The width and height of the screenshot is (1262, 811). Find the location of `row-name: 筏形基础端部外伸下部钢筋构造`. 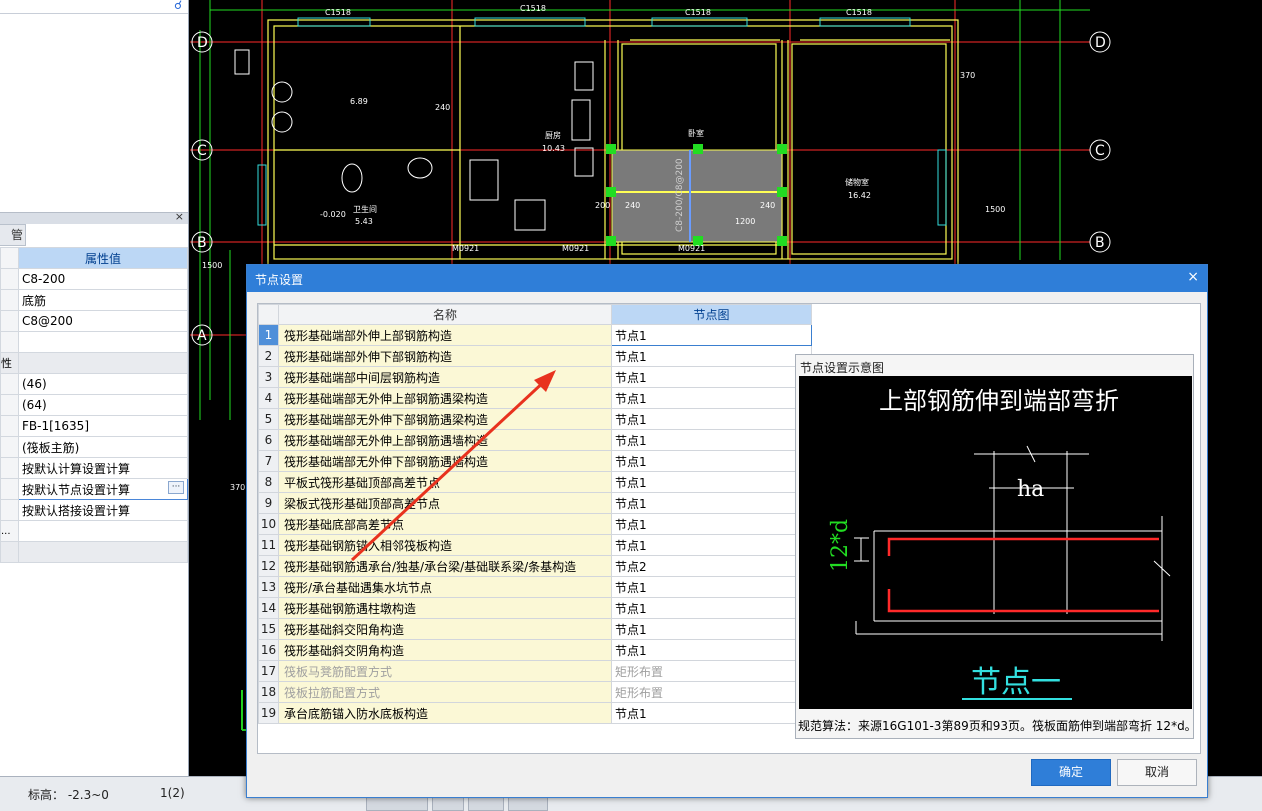

row-name: 筏形基础端部外伸下部钢筋构造 is located at coordinates (445, 356).